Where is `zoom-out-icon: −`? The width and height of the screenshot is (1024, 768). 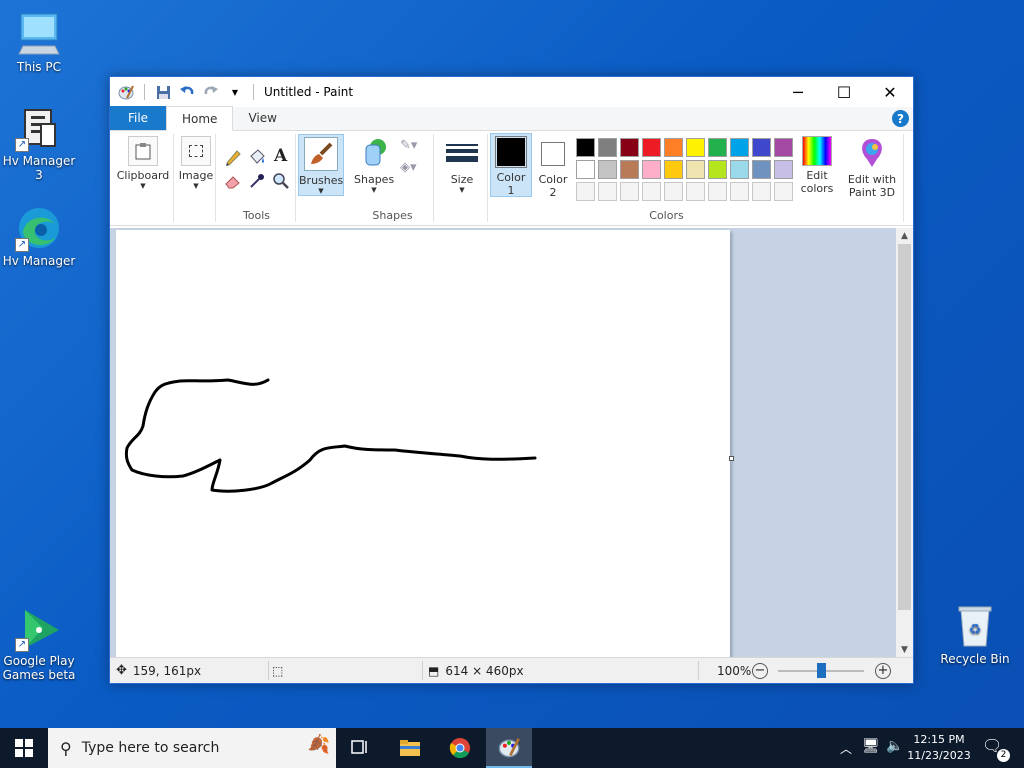
zoom-out-icon: − is located at coordinates (760, 671).